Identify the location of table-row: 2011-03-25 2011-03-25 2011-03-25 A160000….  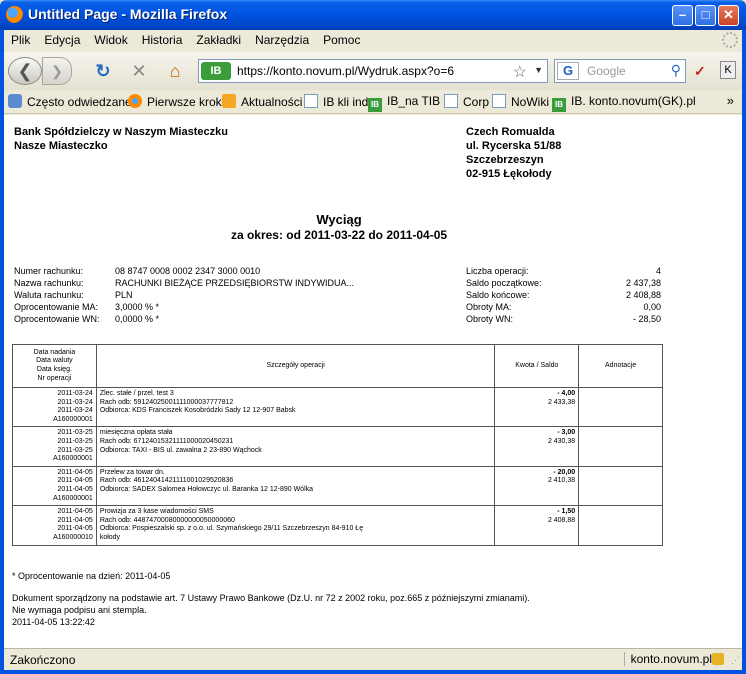
(337, 446).